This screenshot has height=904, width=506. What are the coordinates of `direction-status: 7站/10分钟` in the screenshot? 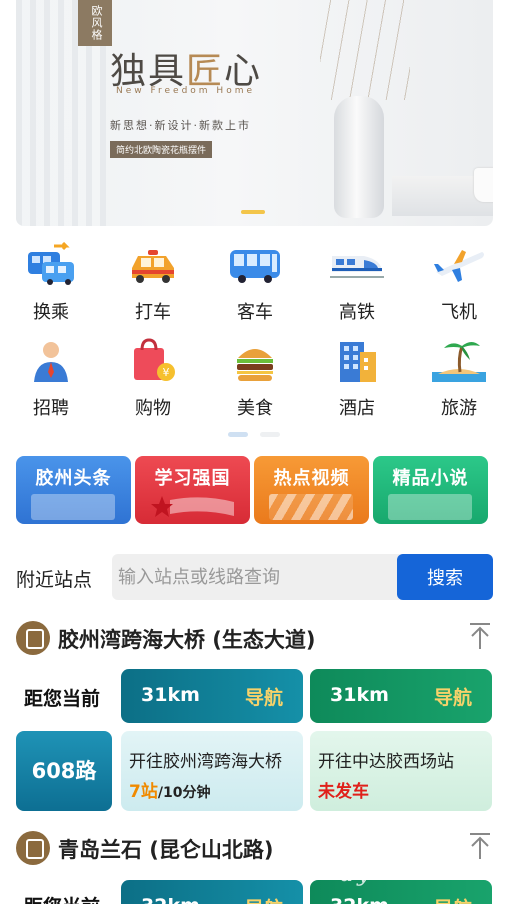 It's located at (169, 789).